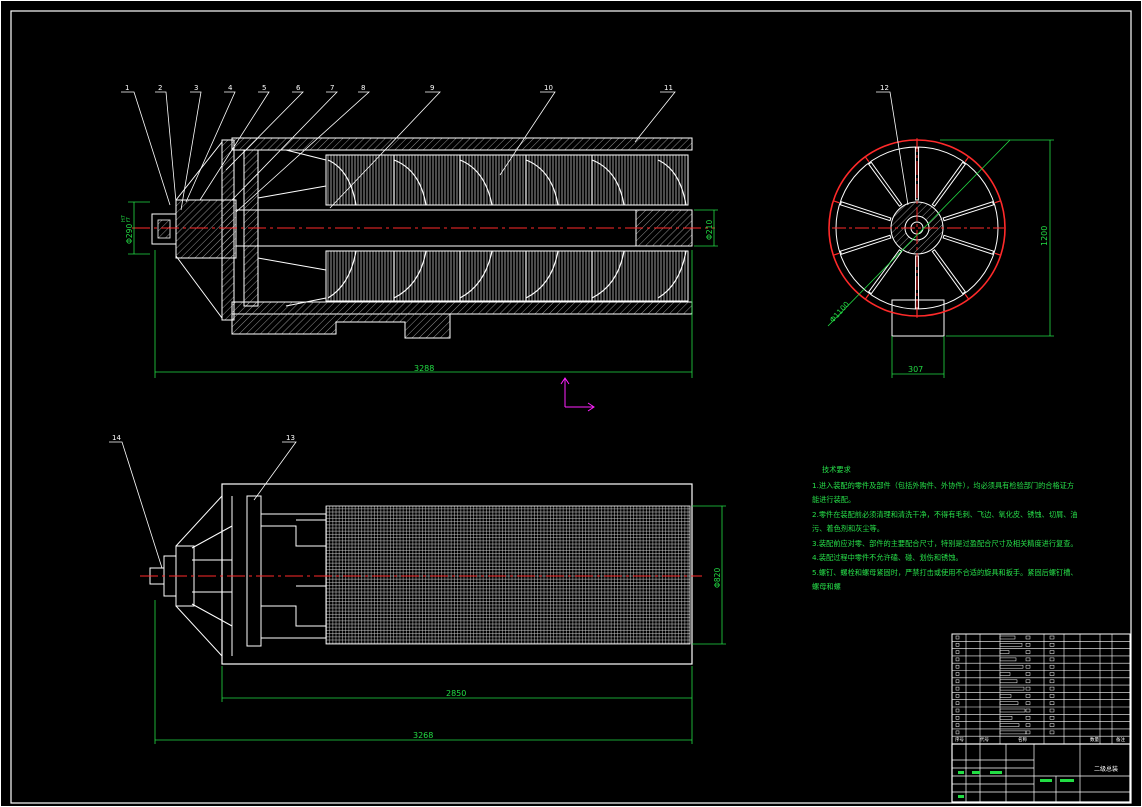 The image size is (1142, 807). What do you see at coordinates (668, 88) in the screenshot?
I see `balloon-11: 11` at bounding box center [668, 88].